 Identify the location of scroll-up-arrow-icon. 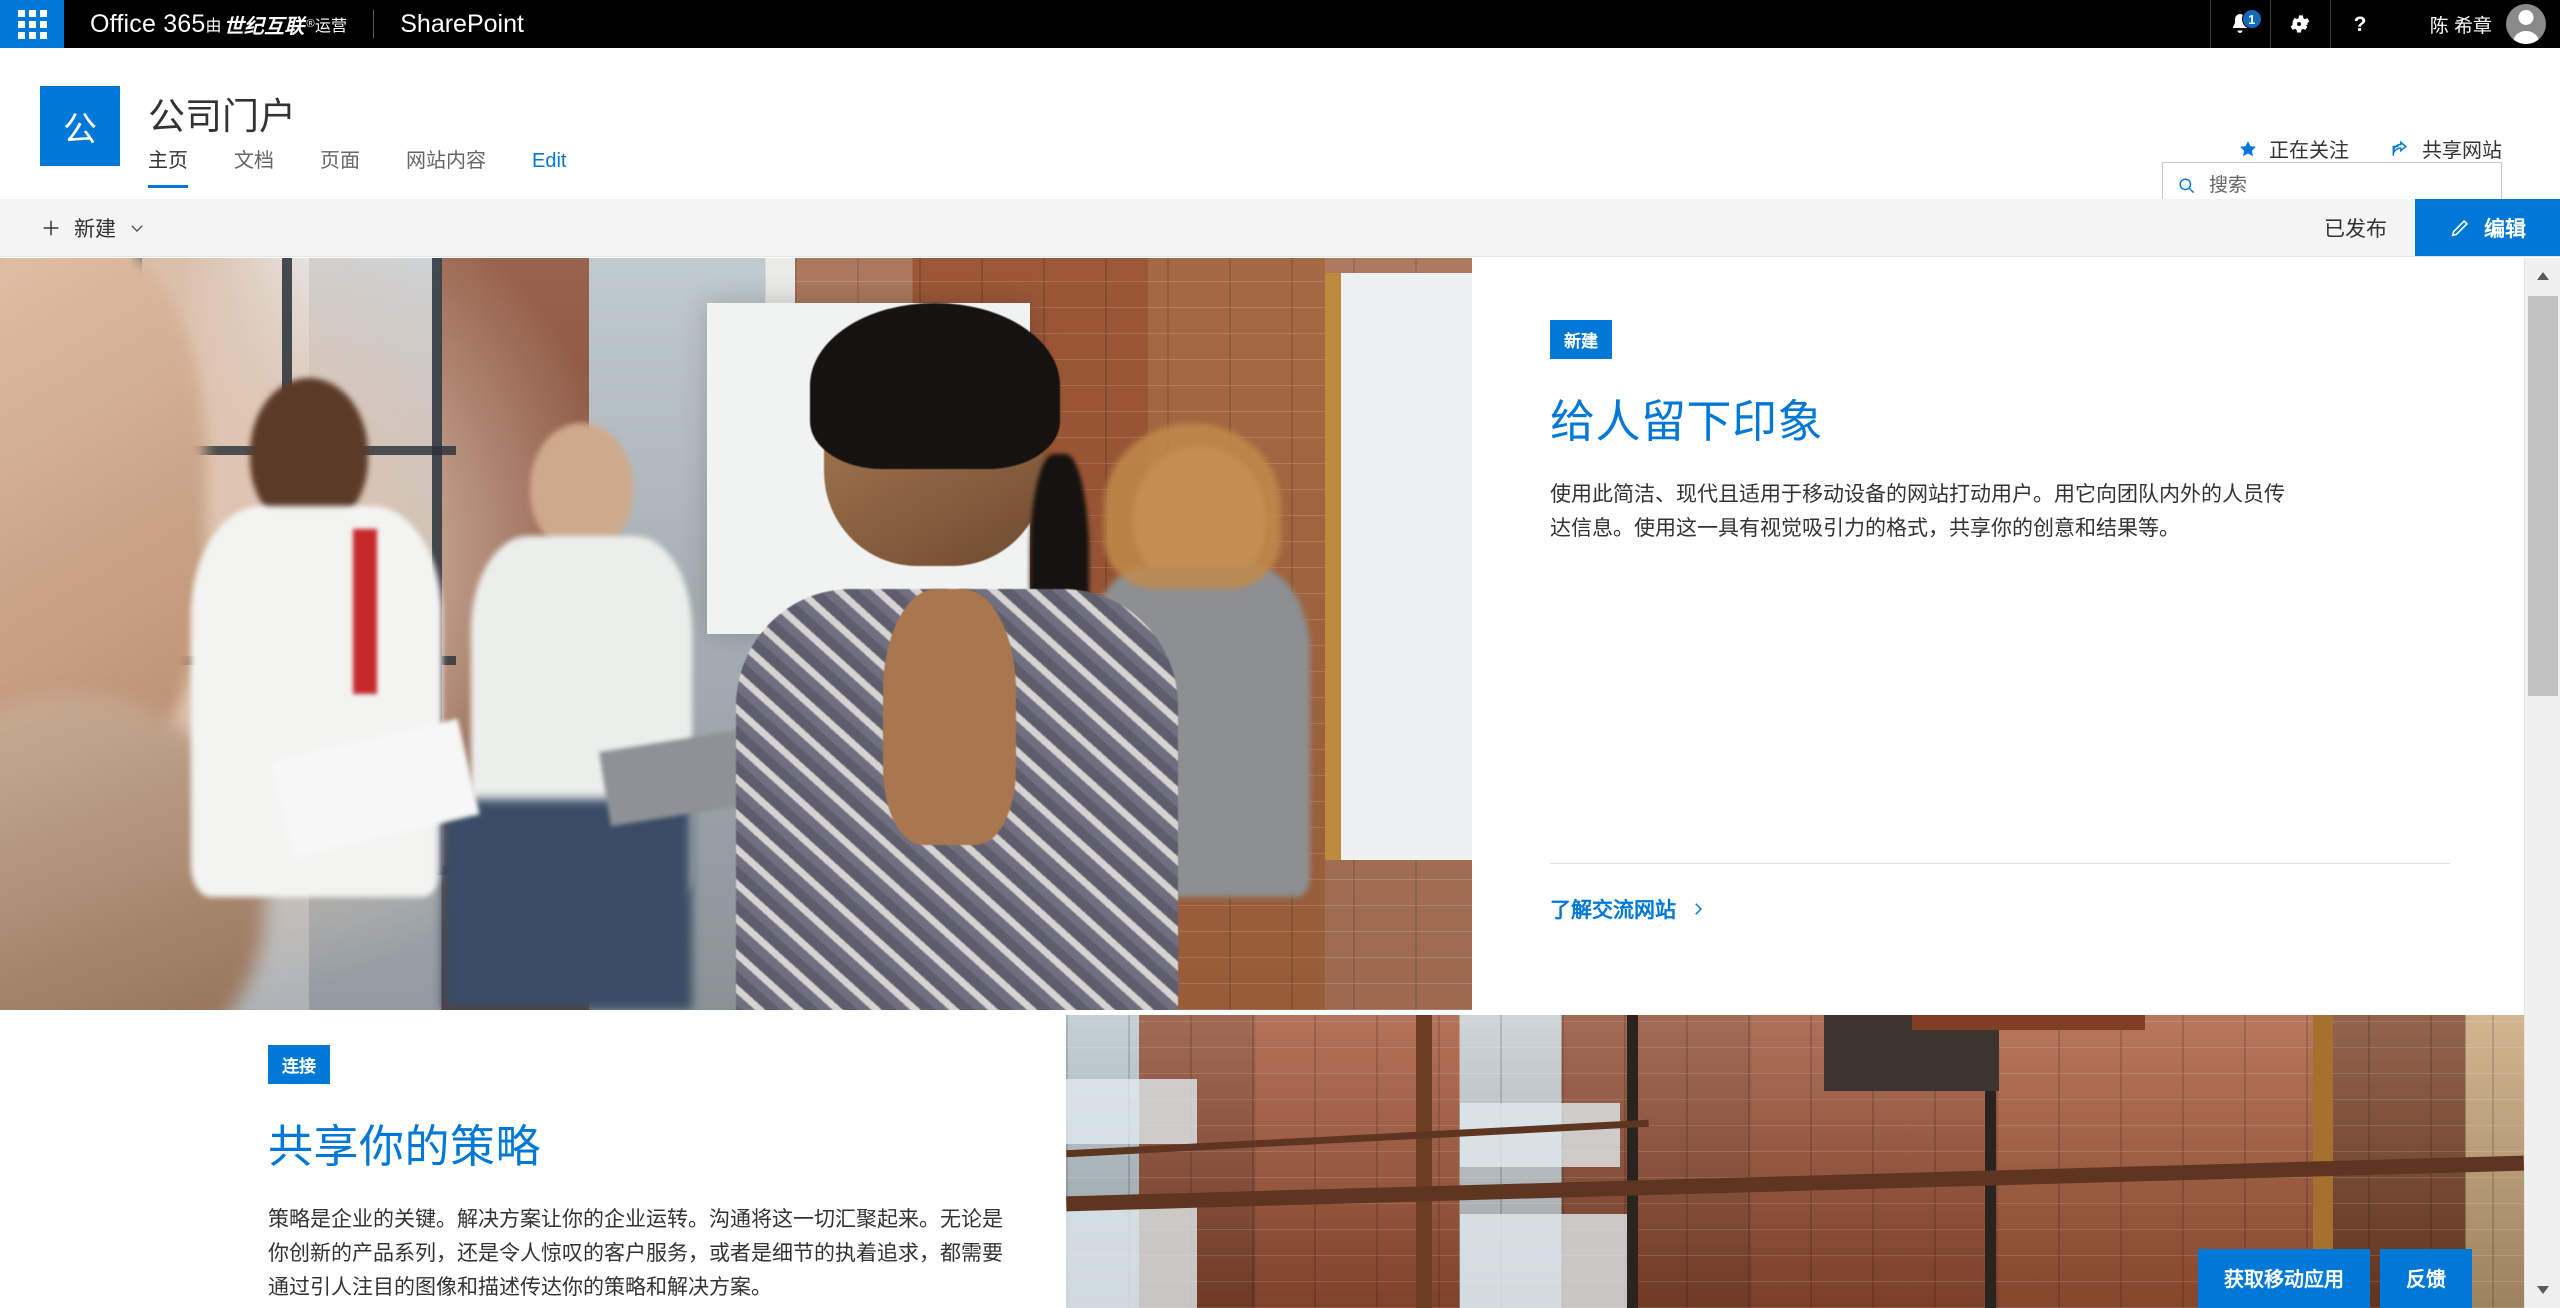
(2542, 276).